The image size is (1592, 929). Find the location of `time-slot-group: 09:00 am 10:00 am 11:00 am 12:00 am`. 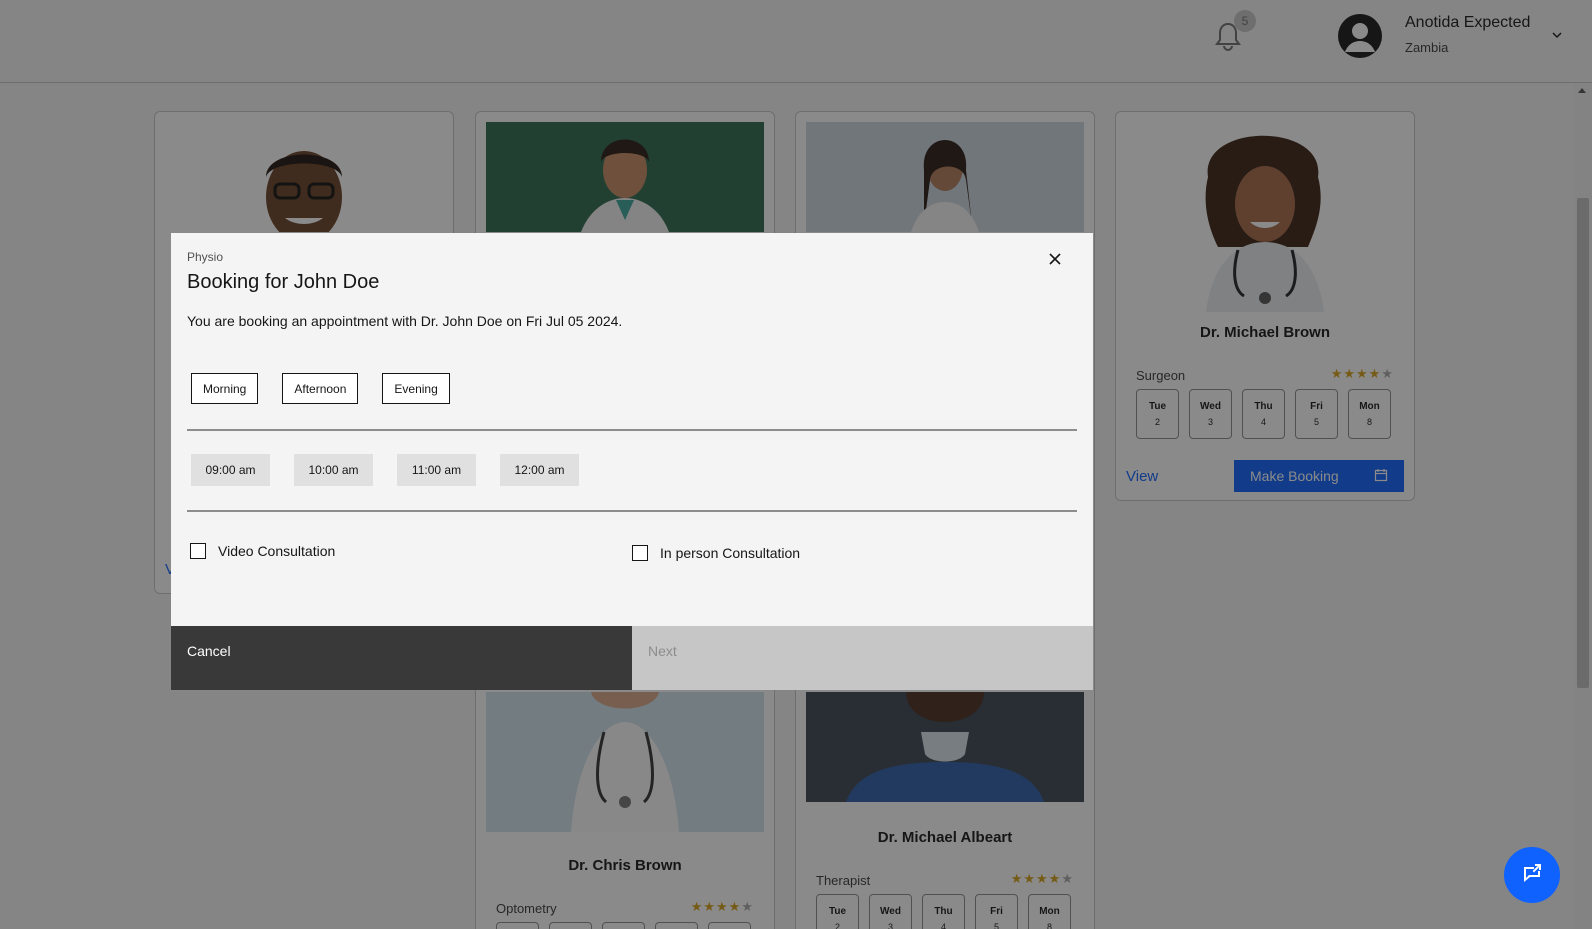

time-slot-group: 09:00 am 10:00 am 11:00 am 12:00 am is located at coordinates (385, 470).